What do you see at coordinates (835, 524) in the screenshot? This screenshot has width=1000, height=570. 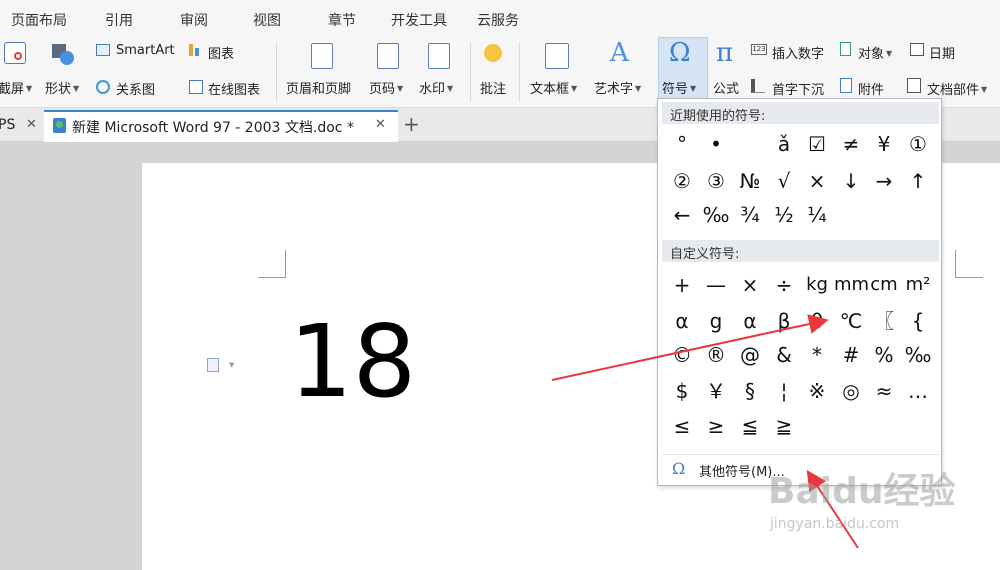 I see `watermark-url: jingyan.baidu.com` at bounding box center [835, 524].